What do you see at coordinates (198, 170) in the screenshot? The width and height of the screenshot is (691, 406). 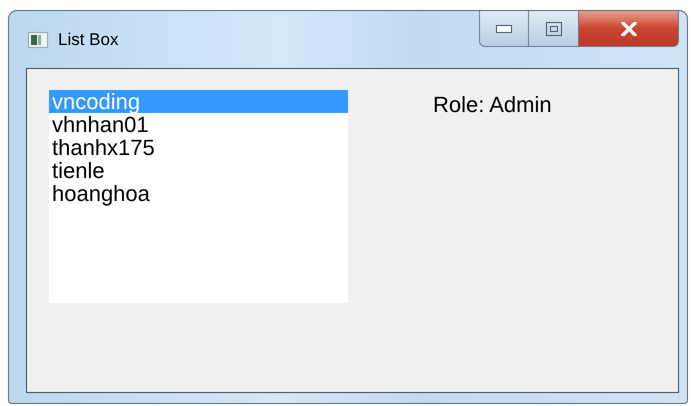 I see `list-item: tienle` at bounding box center [198, 170].